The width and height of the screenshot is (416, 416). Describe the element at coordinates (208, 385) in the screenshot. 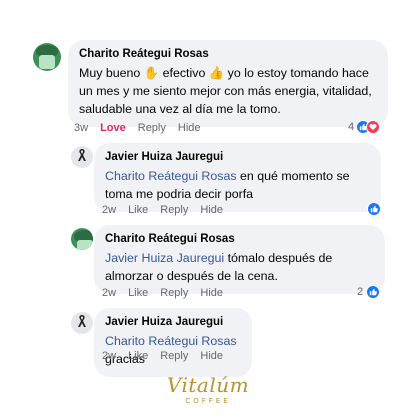

I see `brand-name: Vitalúm` at that location.